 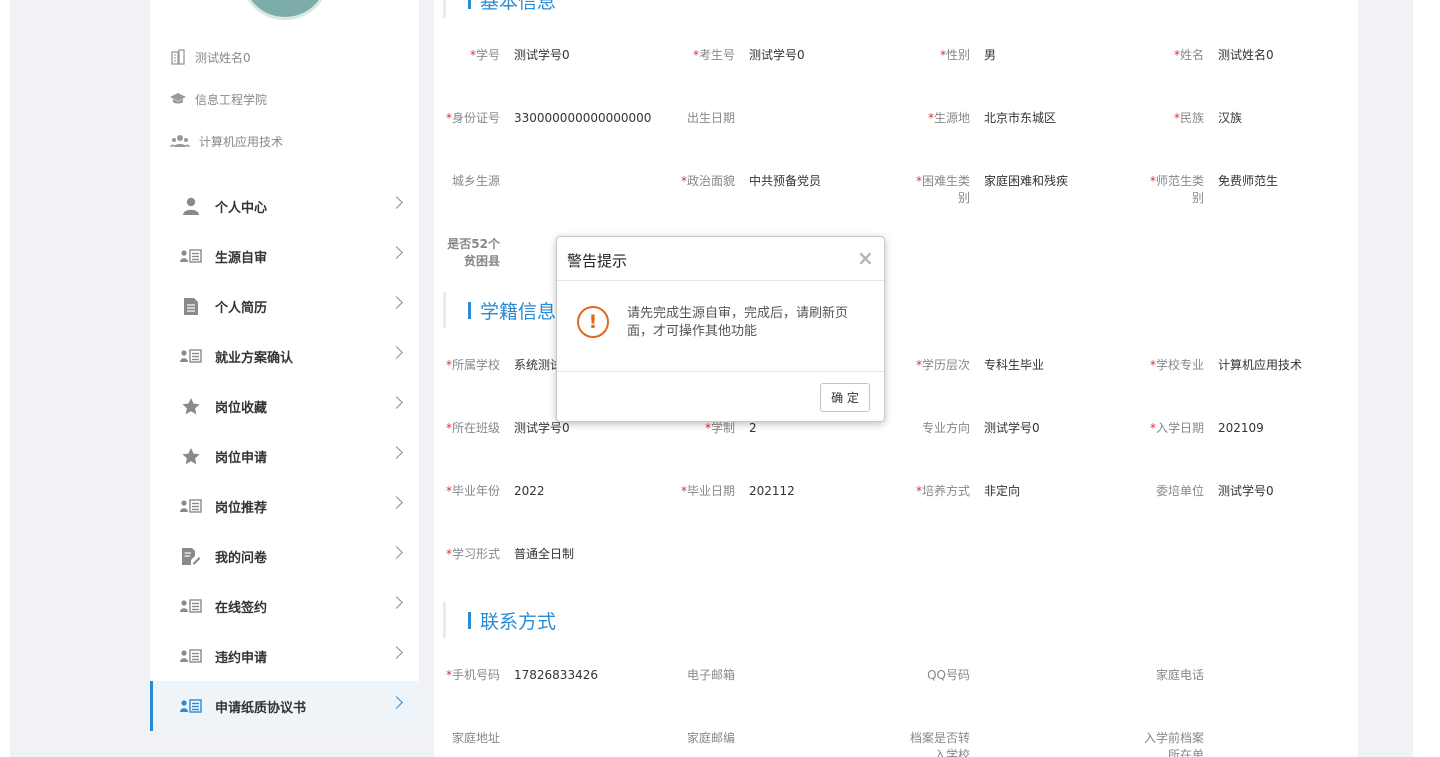 I want to click on section-title-text: 基本信息, so click(x=518, y=6).